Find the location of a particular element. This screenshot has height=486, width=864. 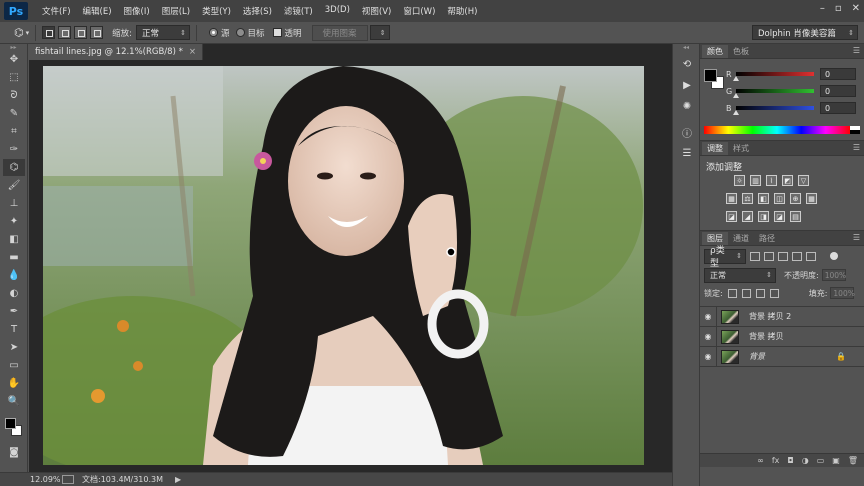

foreground-background-colors is located at coordinates (14, 428).